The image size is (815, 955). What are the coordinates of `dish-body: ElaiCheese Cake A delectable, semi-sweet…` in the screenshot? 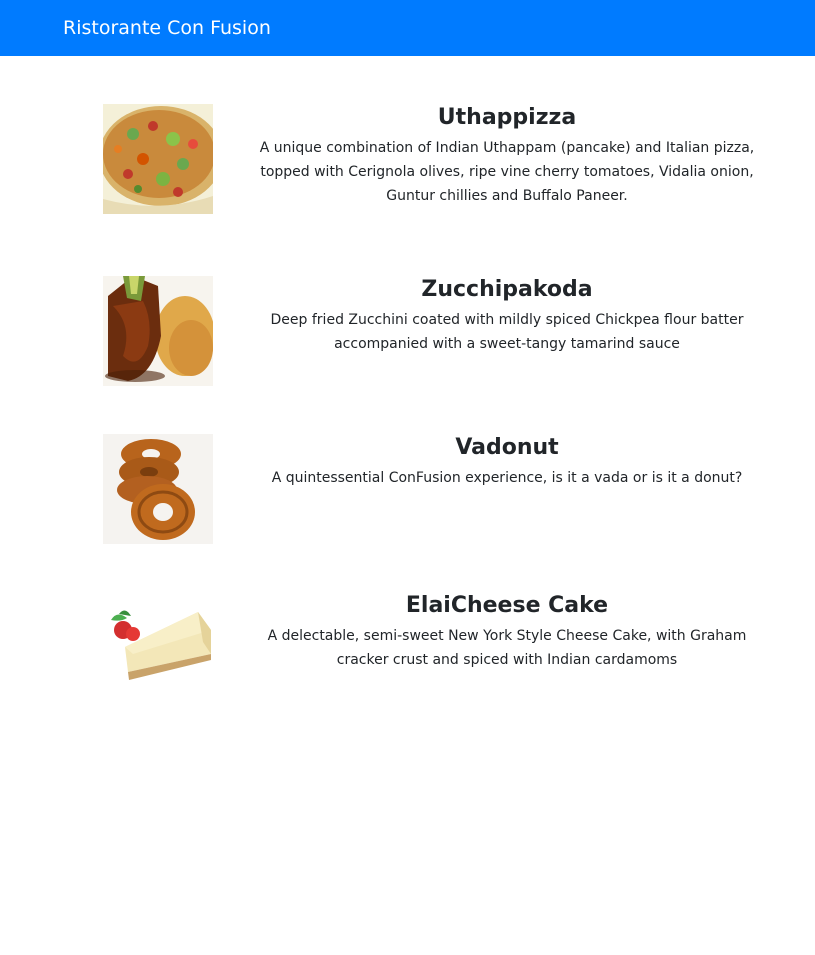 It's located at (507, 632).